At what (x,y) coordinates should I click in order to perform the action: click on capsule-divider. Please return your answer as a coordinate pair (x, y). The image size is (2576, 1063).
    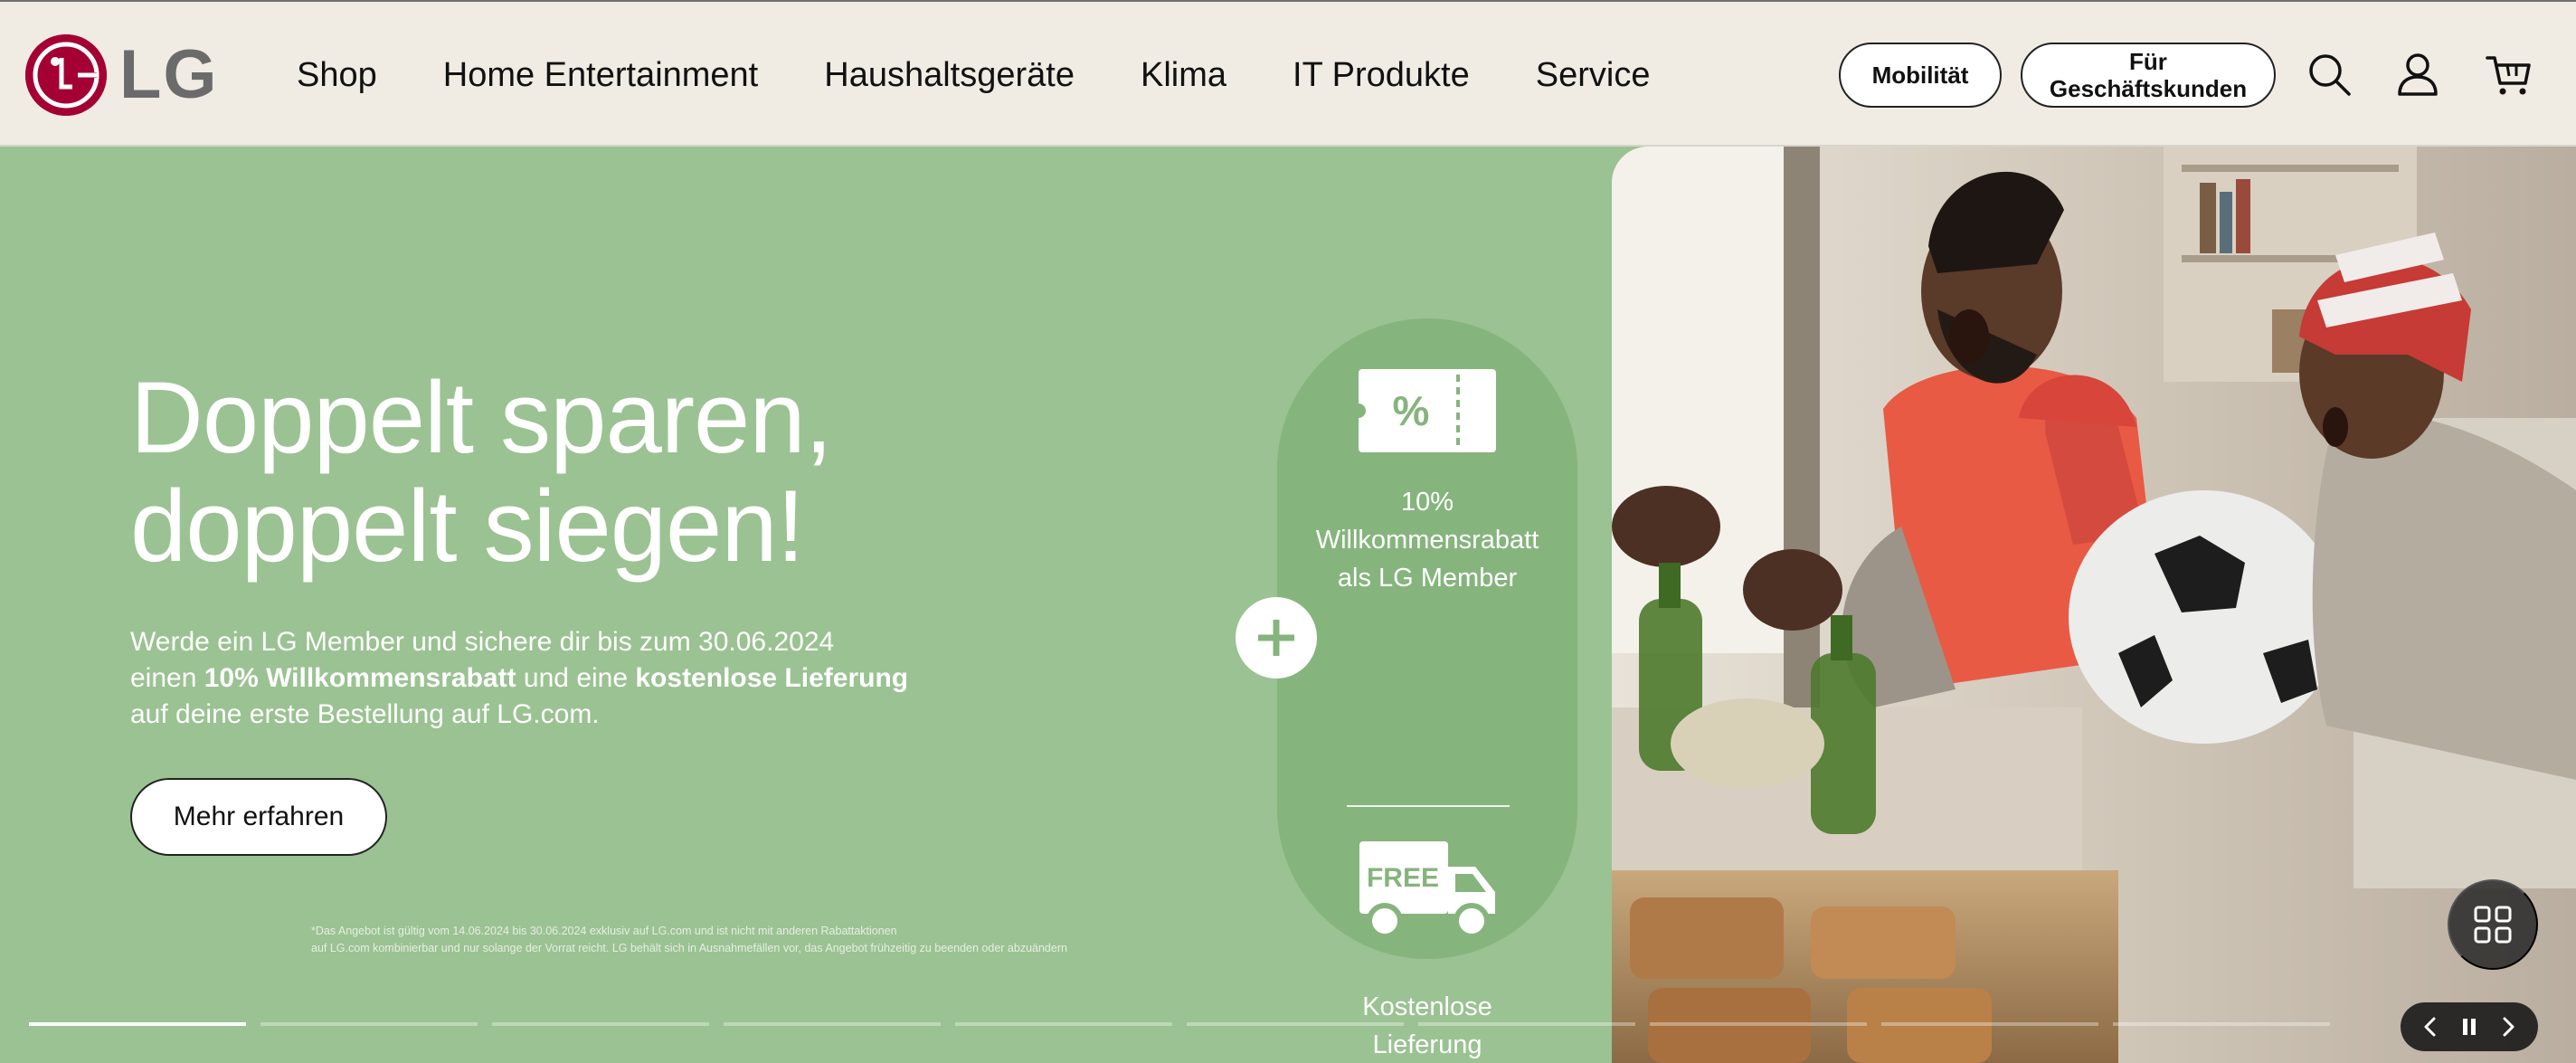
    Looking at the image, I should click on (1428, 806).